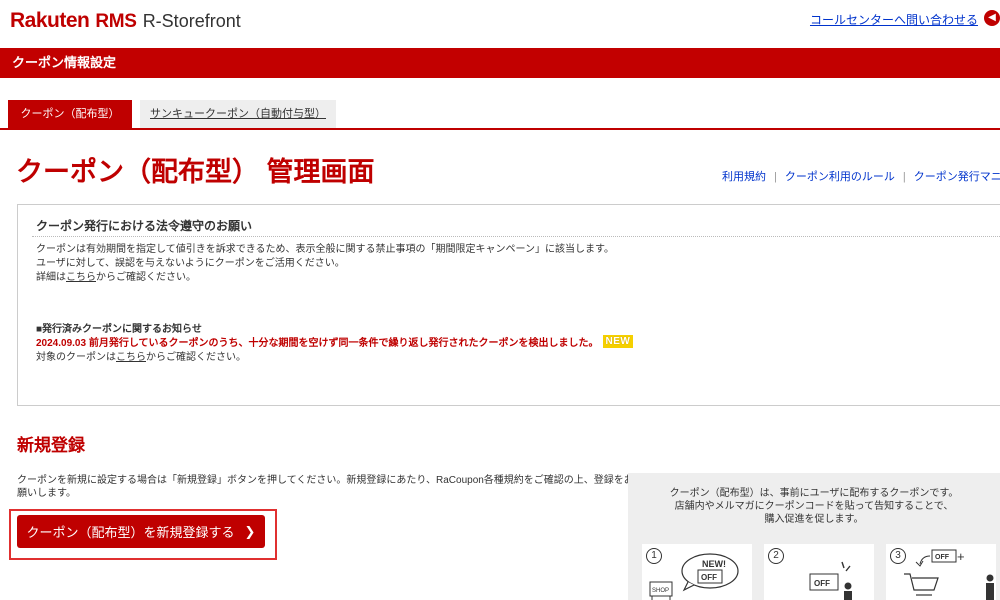 This screenshot has height=600, width=1000. Describe the element at coordinates (898, 556) in the screenshot. I see `step-number: 3` at that location.